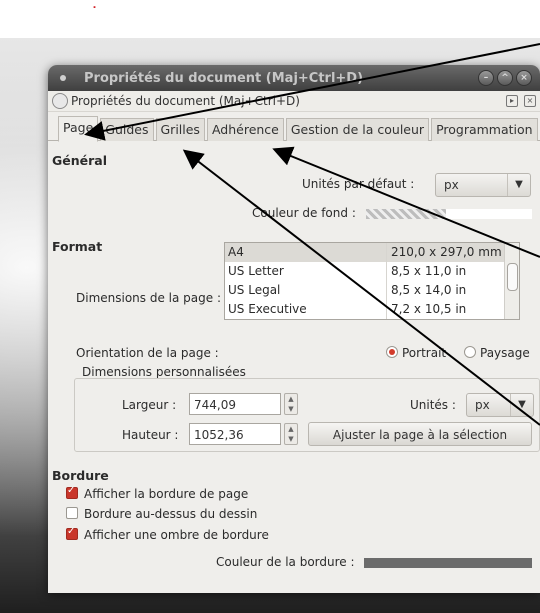 The image size is (540, 613). Describe the element at coordinates (161, 514) in the screenshot. I see `border-on-top-checkbox: Bordure au-dessus du dessin` at that location.